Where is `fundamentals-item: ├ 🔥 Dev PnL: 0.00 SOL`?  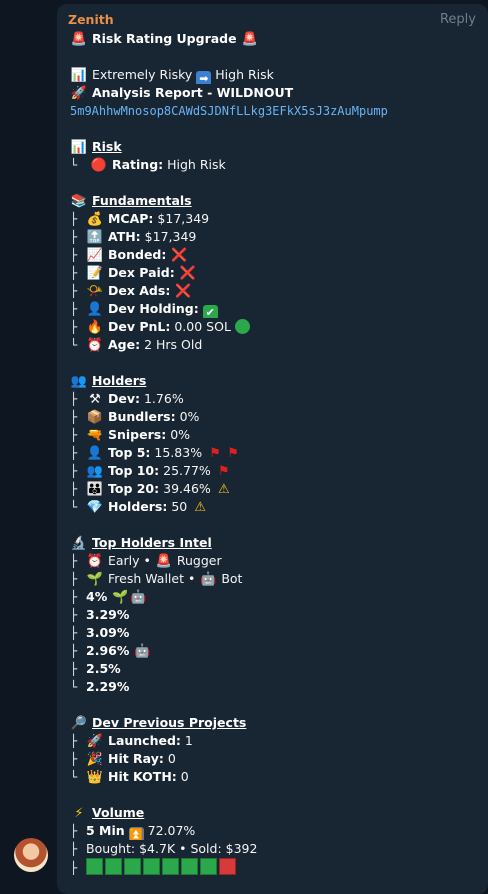
fundamentals-item: ├ 🔥 Dev PnL: 0.00 SOL is located at coordinates (276, 327).